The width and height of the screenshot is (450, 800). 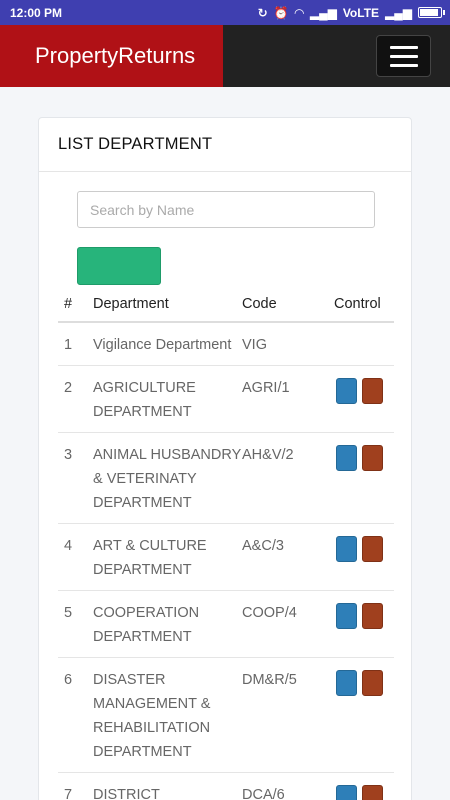 I want to click on search-input, so click(x=226, y=209).